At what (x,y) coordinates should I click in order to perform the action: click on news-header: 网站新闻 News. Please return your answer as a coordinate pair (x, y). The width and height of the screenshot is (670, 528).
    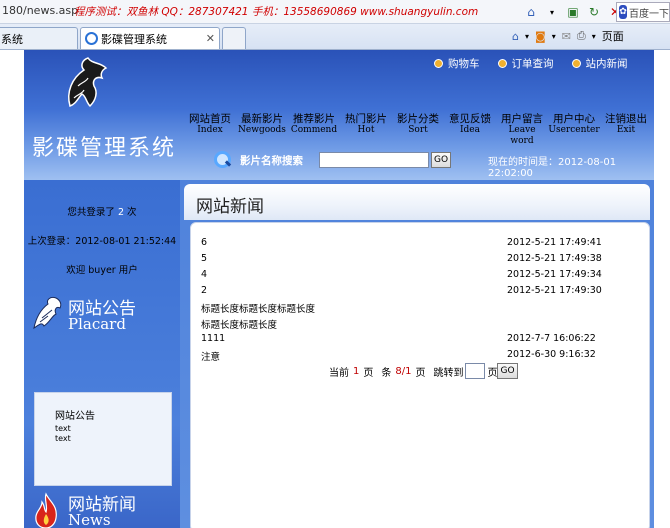
    Looking at the image, I should click on (105, 509).